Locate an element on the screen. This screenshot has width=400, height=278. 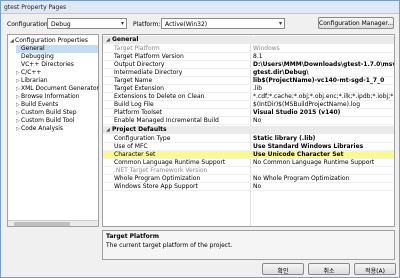
tree-item-custom-build-step: ▷Custom Build Step is located at coordinates (46, 113).